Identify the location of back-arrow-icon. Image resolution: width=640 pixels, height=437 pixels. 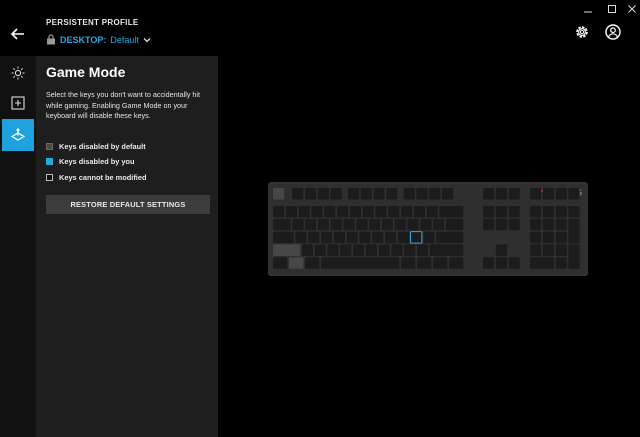
(18, 34).